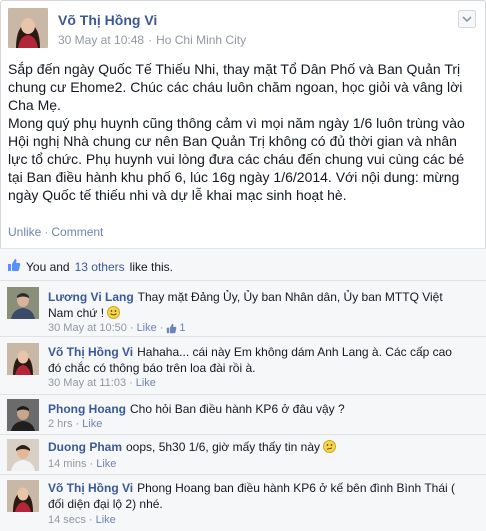 This screenshot has height=531, width=486. Describe the element at coordinates (87, 409) in the screenshot. I see `commenter-name: Phong Hoang` at that location.